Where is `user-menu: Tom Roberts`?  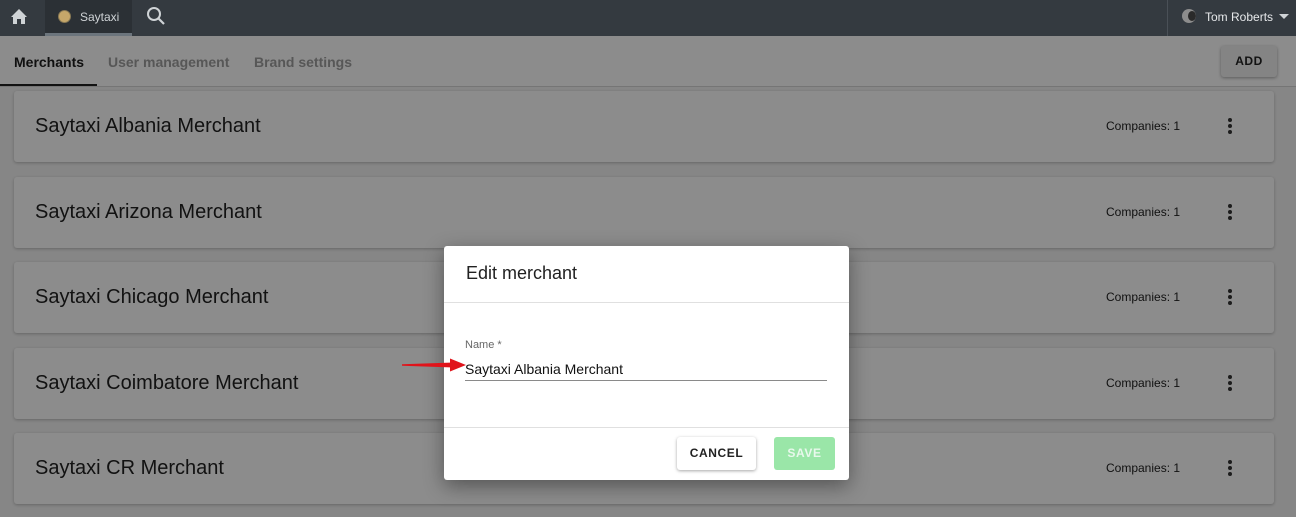 user-menu: Tom Roberts is located at coordinates (1239, 18).